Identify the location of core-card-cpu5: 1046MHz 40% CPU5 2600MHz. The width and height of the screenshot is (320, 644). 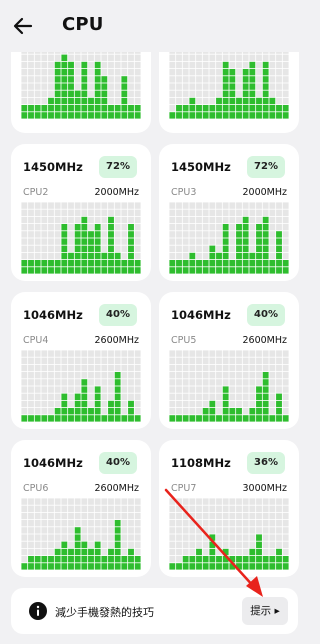
(229, 360).